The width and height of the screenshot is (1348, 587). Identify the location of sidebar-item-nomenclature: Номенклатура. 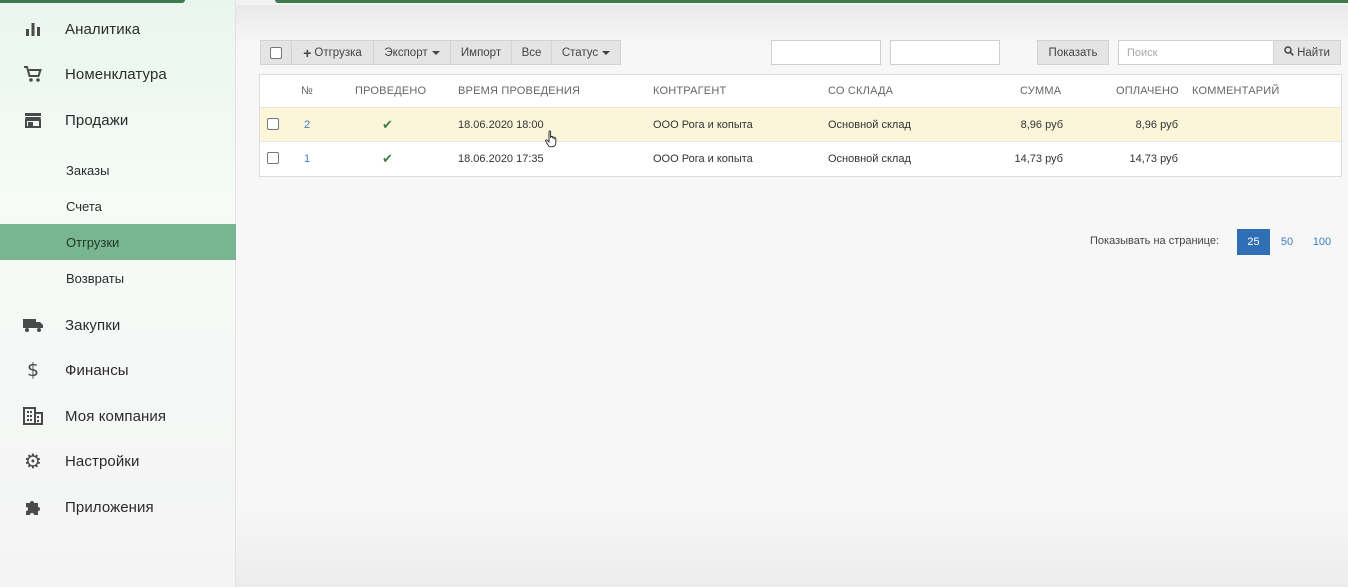
(118, 74).